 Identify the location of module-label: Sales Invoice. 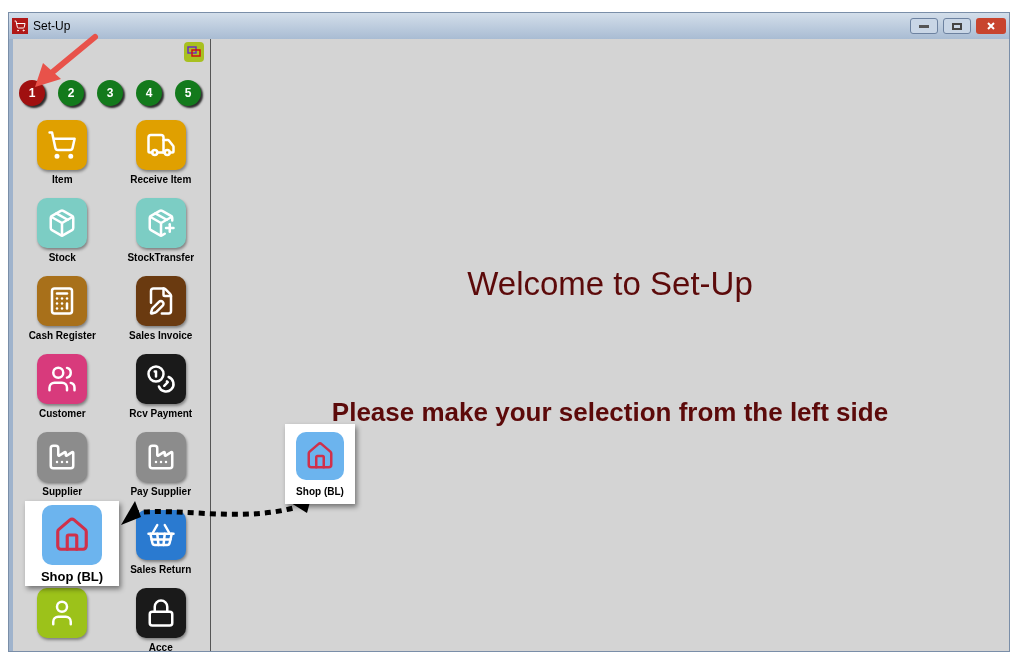
(161, 336).